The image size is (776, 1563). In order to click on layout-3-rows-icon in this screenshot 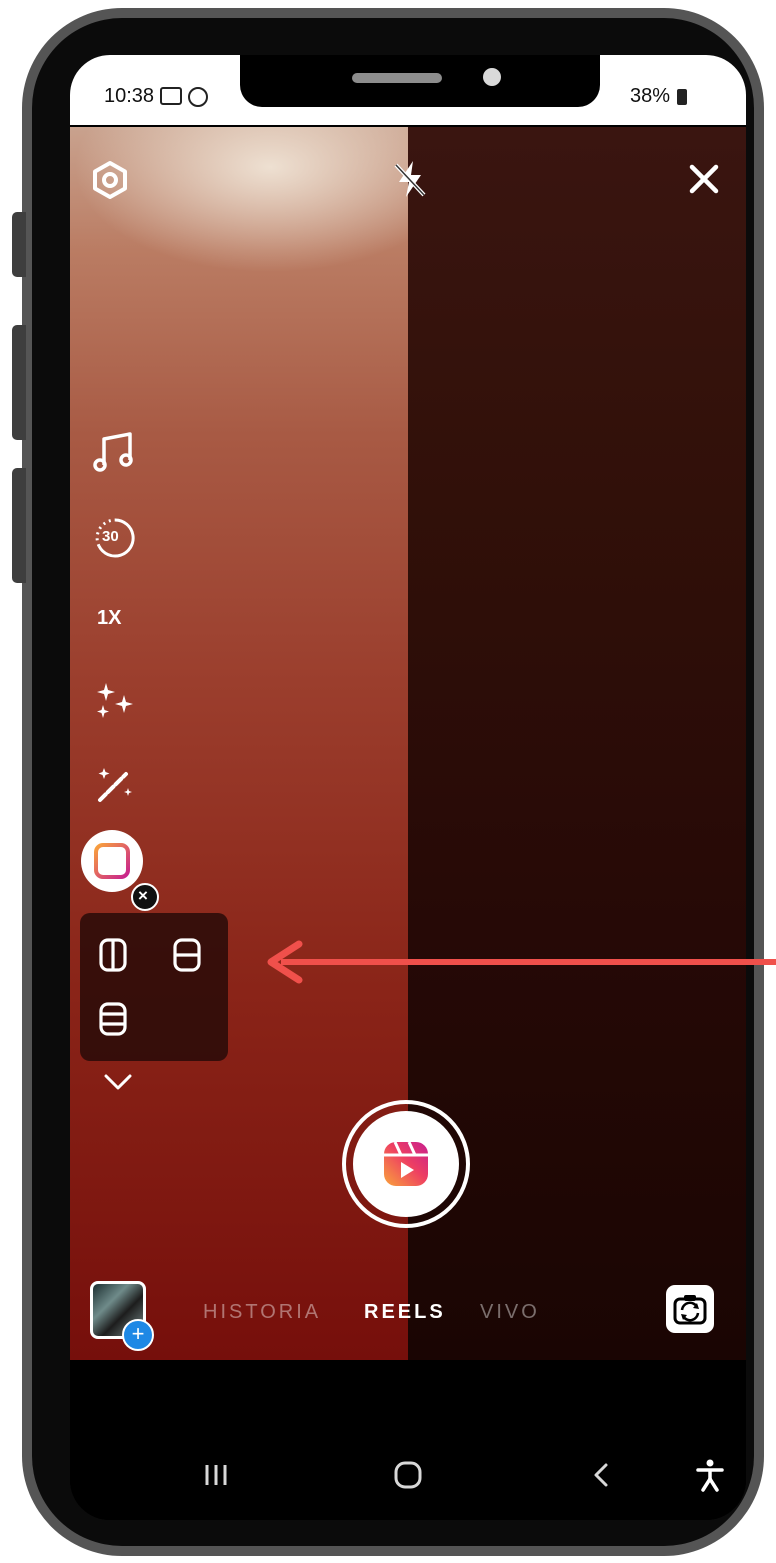, I will do `click(113, 1019)`.